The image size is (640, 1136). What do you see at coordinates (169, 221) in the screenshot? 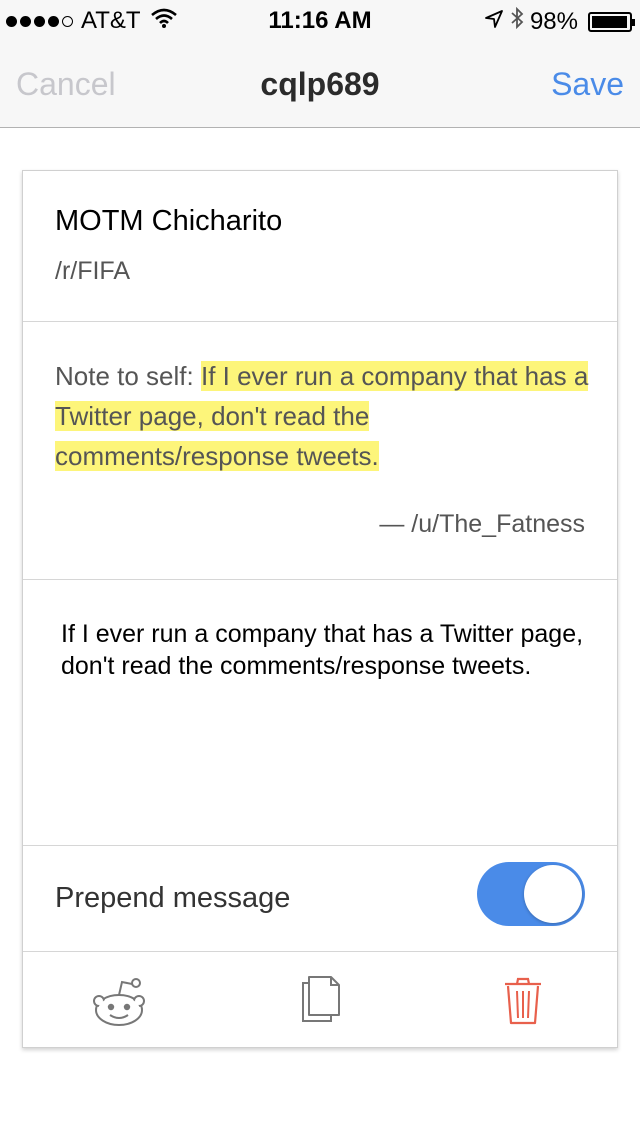
I see `post-title: MOTM Chicharito` at bounding box center [169, 221].